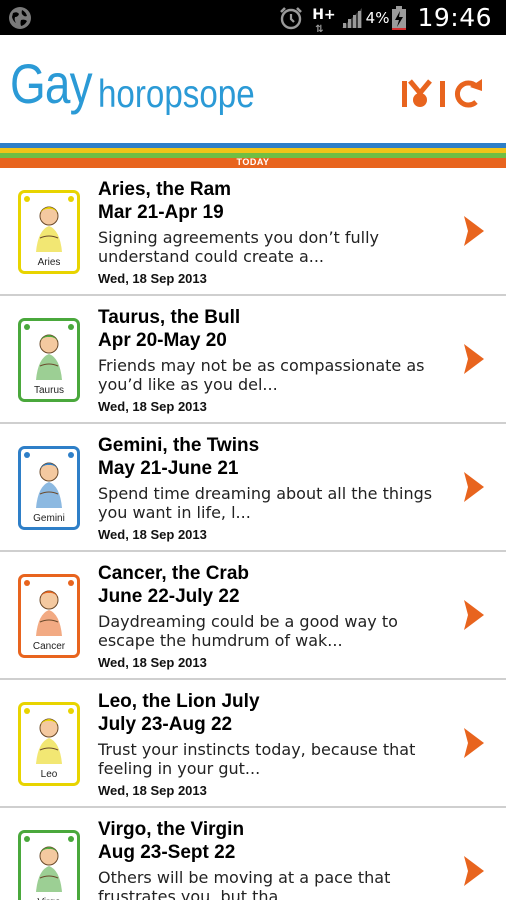  I want to click on status-bar: H+ ⇅ 4% 19:46, so click(253, 17).